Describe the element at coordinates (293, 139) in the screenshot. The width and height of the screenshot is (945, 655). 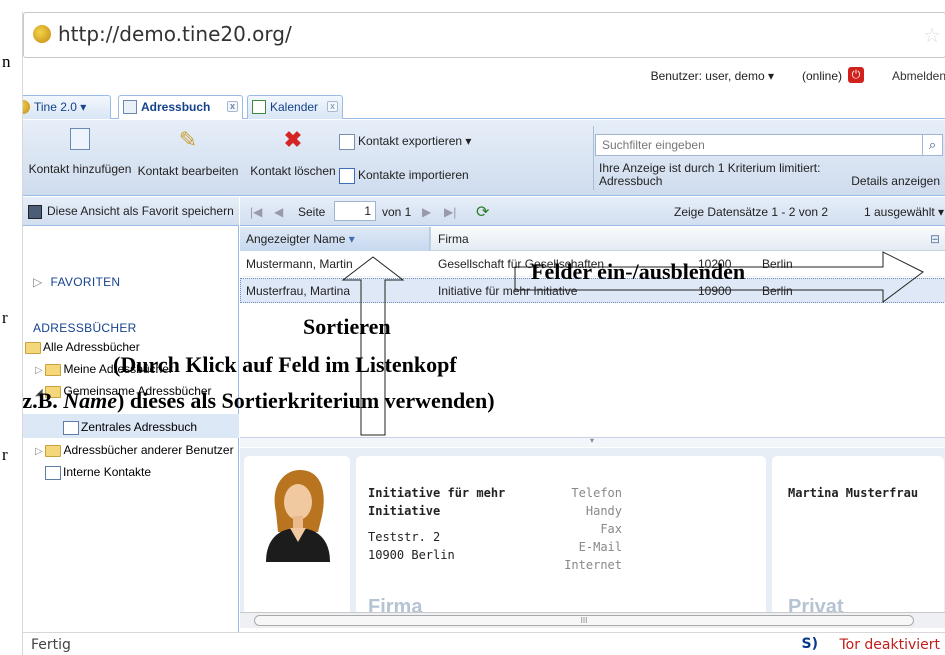
I see `delete-x-icon: ✖` at that location.